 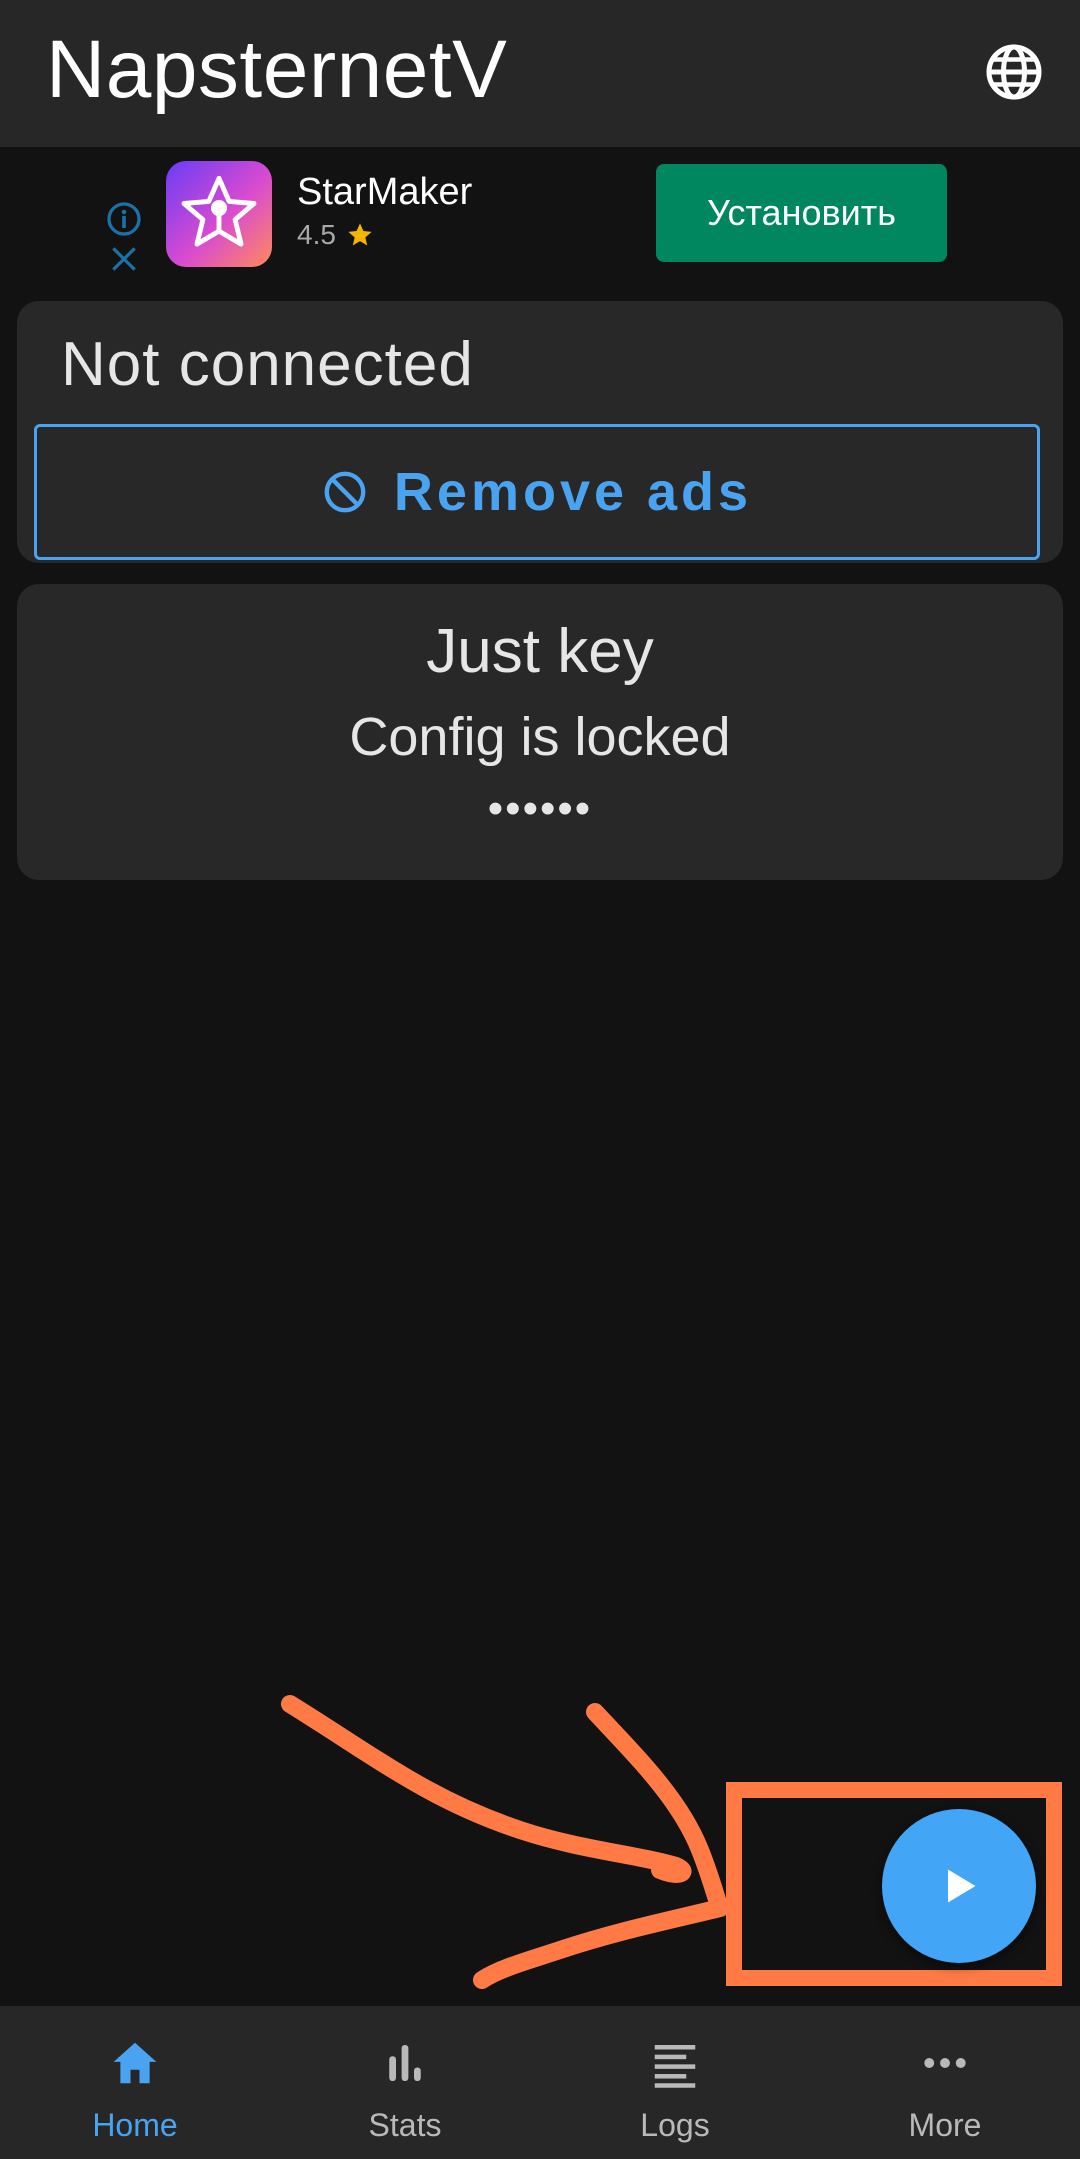 I want to click on bar-chart-icon, so click(x=405, y=2063).